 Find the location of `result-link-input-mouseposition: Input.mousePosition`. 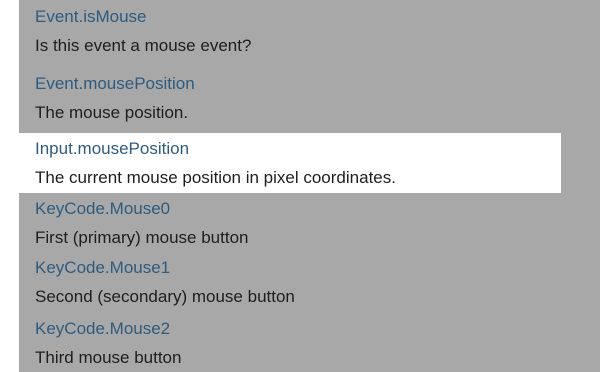

result-link-input-mouseposition: Input.mousePosition is located at coordinates (298, 148).